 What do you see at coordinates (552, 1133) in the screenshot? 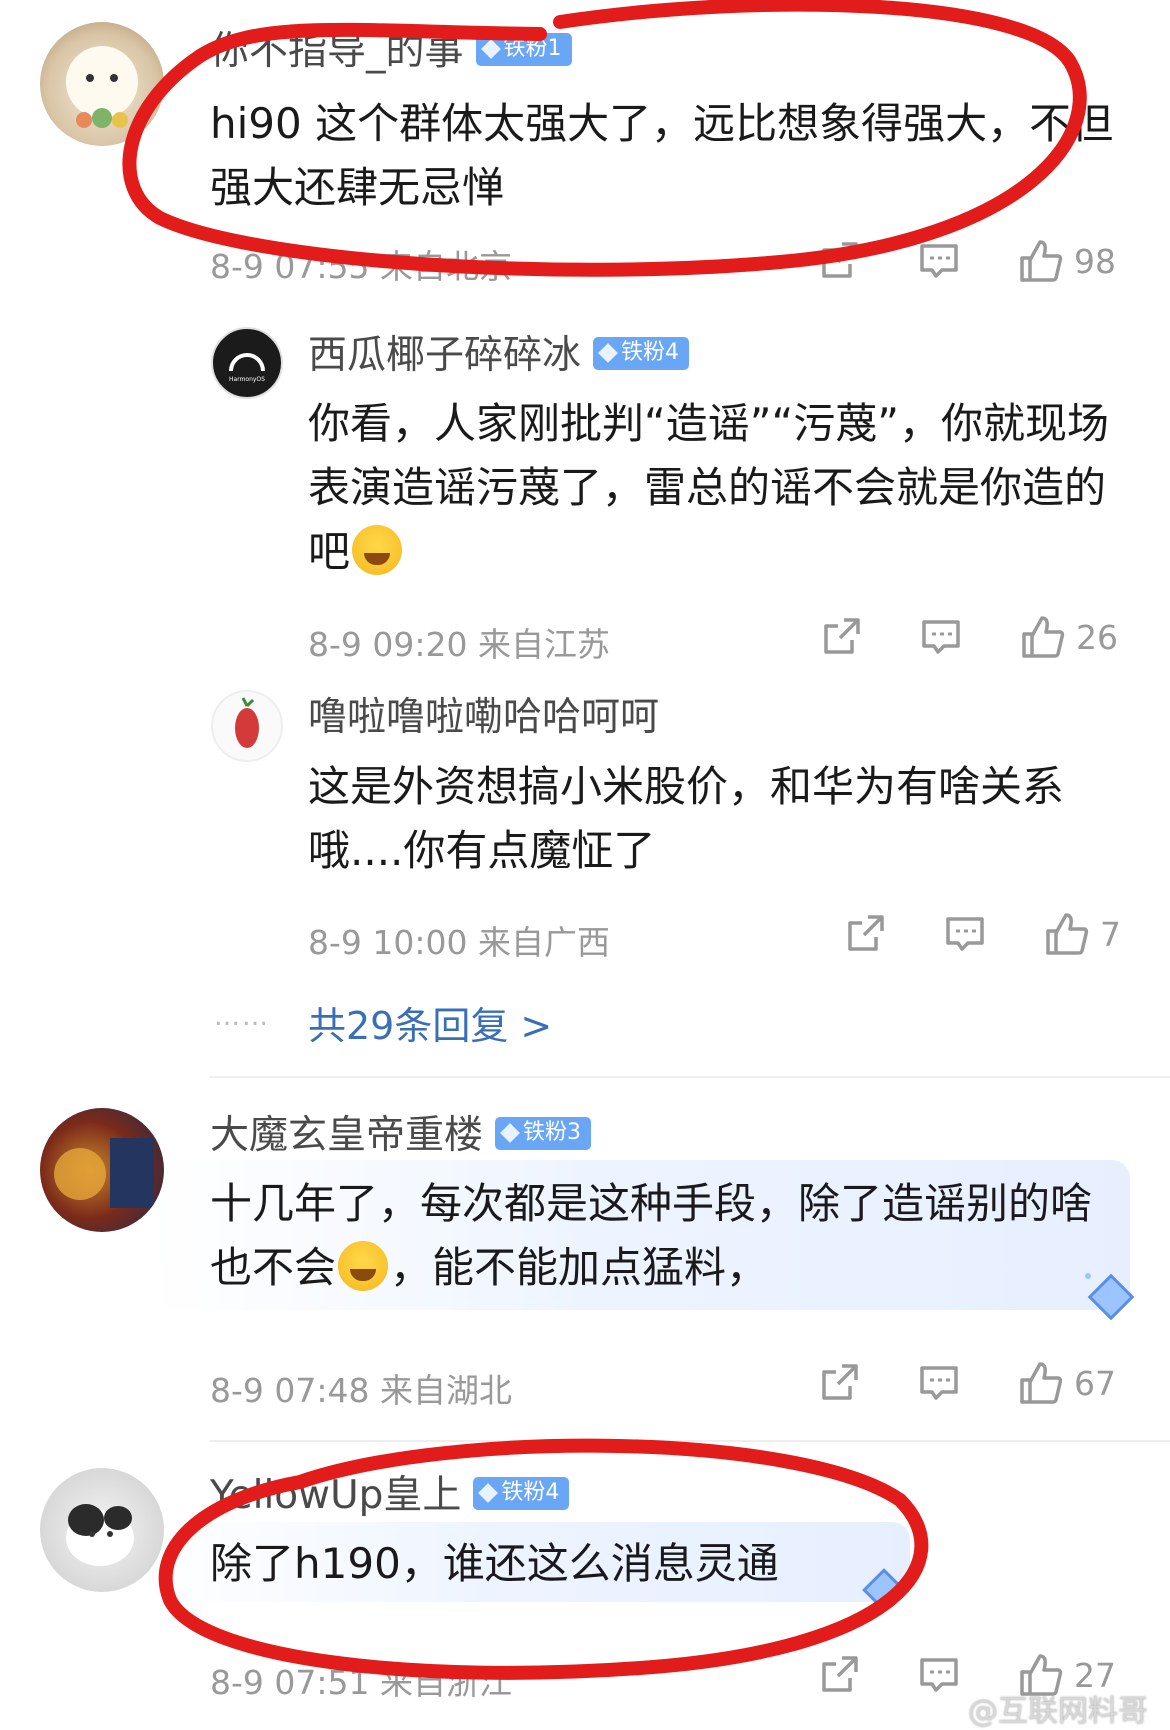
I see `badge-label: 铁粉3` at bounding box center [552, 1133].